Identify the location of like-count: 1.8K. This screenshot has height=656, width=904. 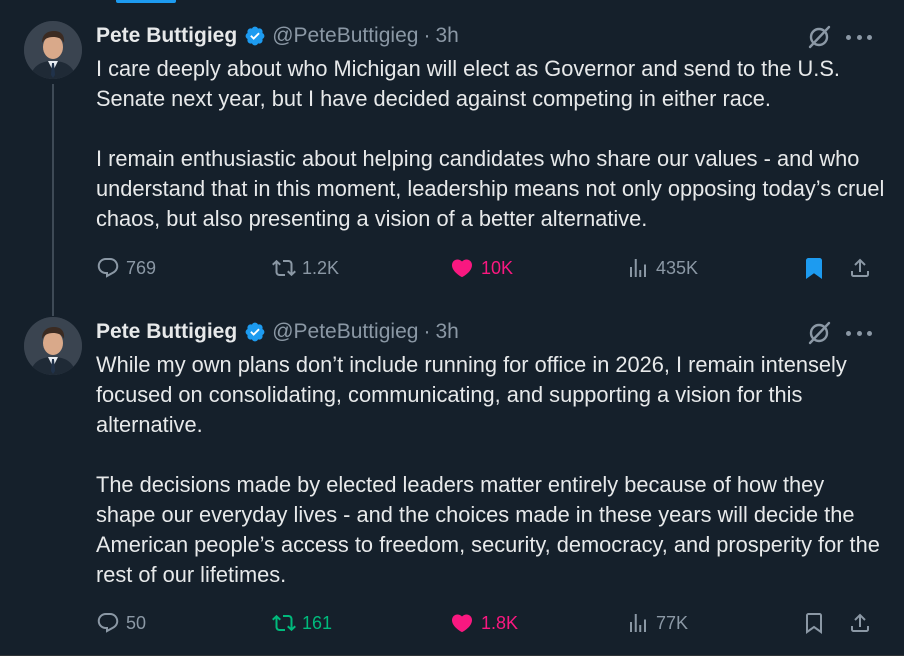
(500, 622).